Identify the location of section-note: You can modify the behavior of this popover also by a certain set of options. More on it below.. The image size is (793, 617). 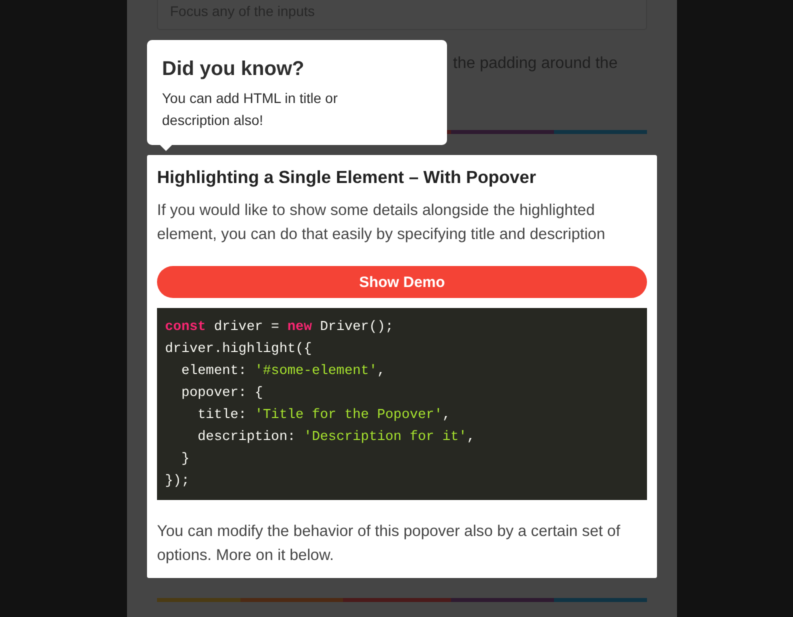
(389, 544).